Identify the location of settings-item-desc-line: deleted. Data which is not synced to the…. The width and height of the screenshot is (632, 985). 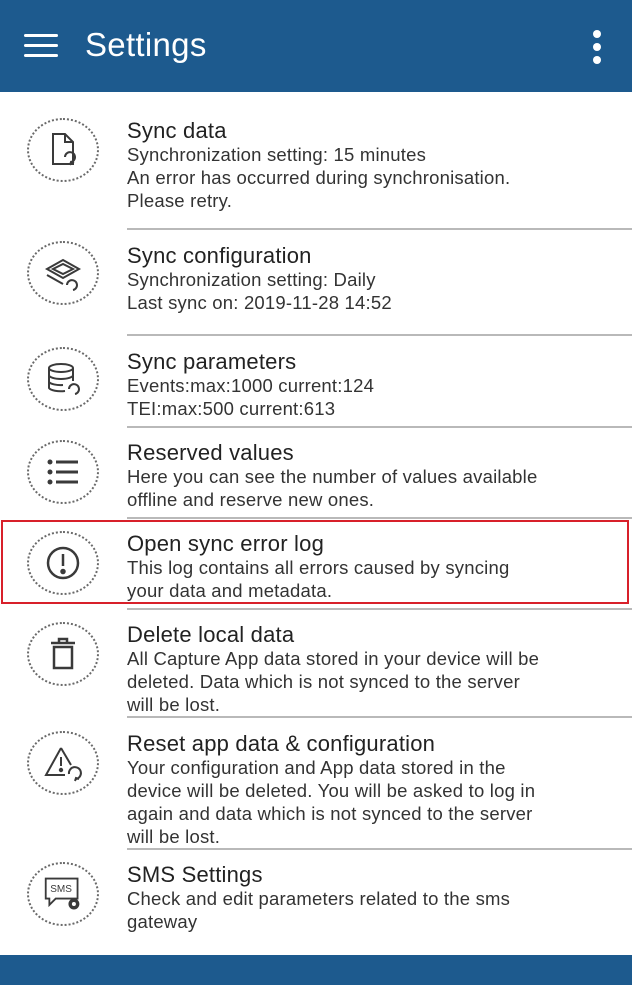
(323, 681).